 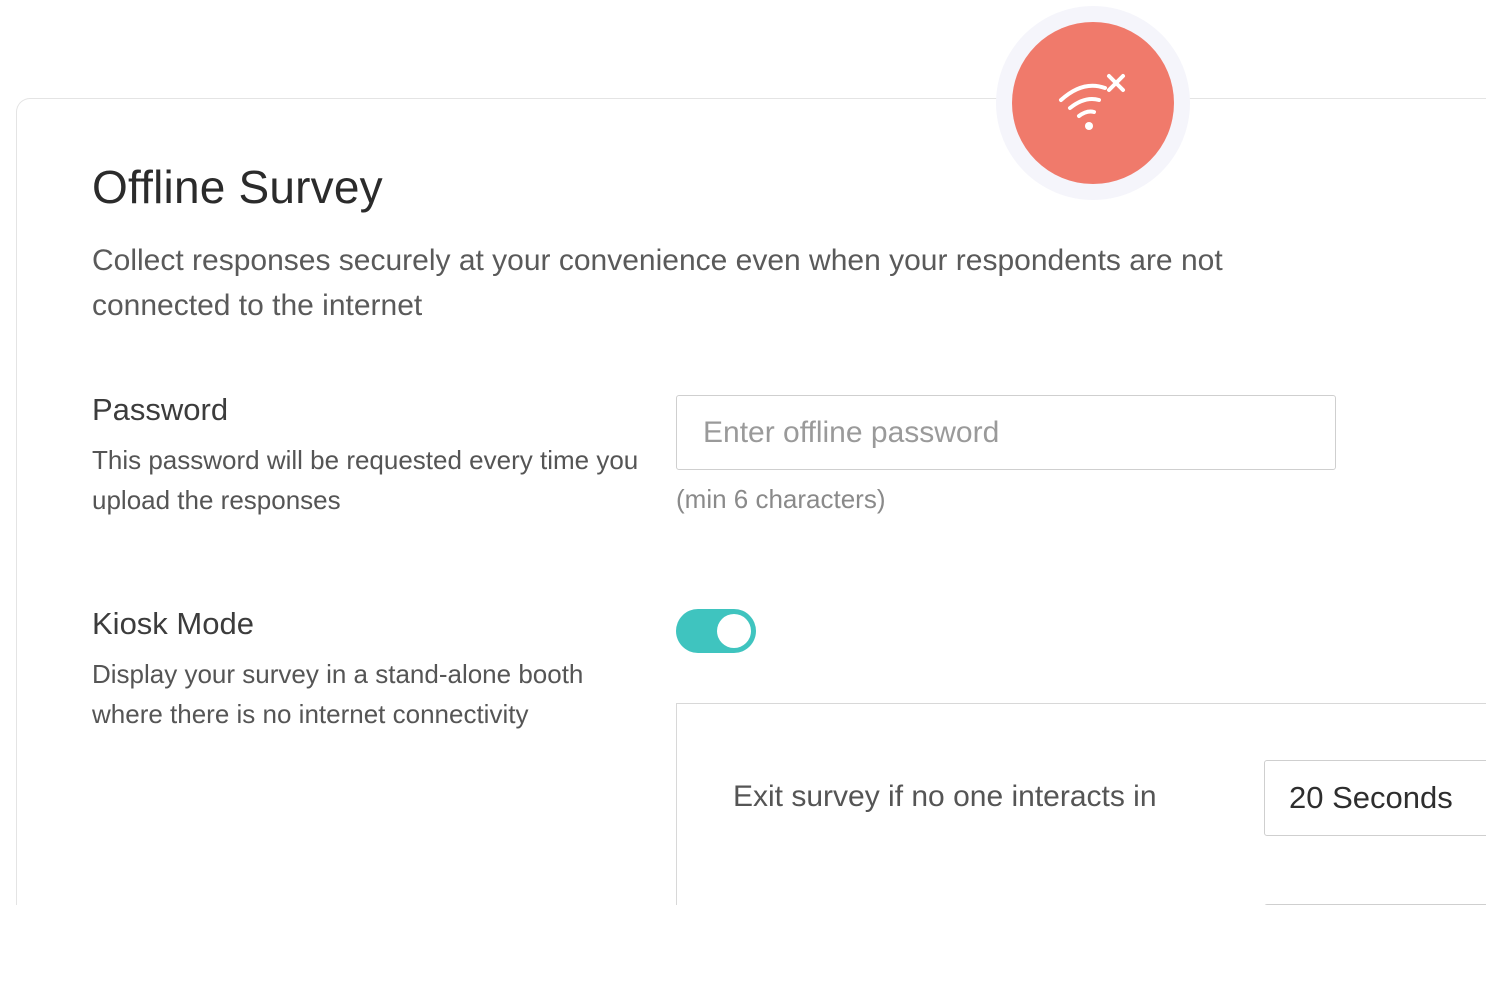 What do you see at coordinates (734, 631) in the screenshot?
I see `toggle-knob` at bounding box center [734, 631].